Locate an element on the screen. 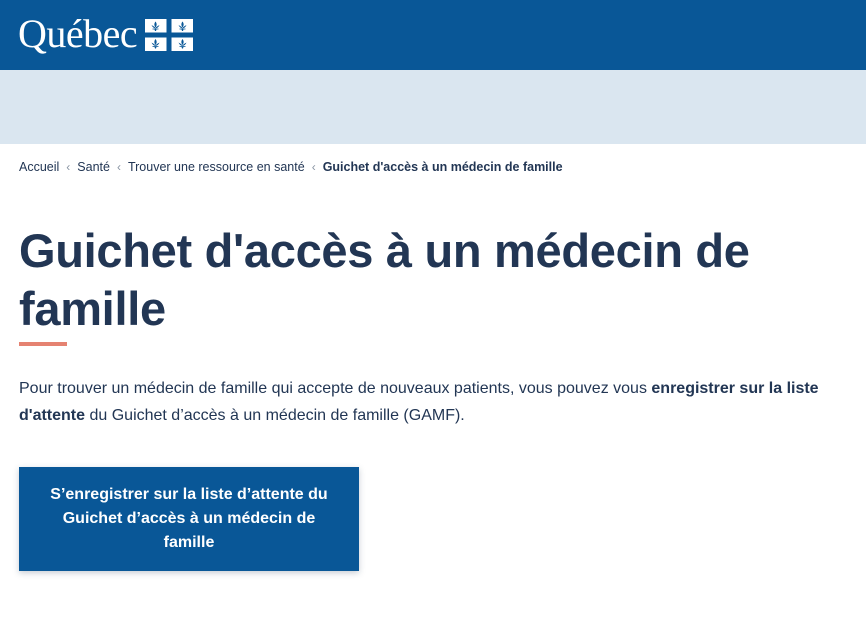 This screenshot has width=866, height=617. title-accent-bar is located at coordinates (43, 344).